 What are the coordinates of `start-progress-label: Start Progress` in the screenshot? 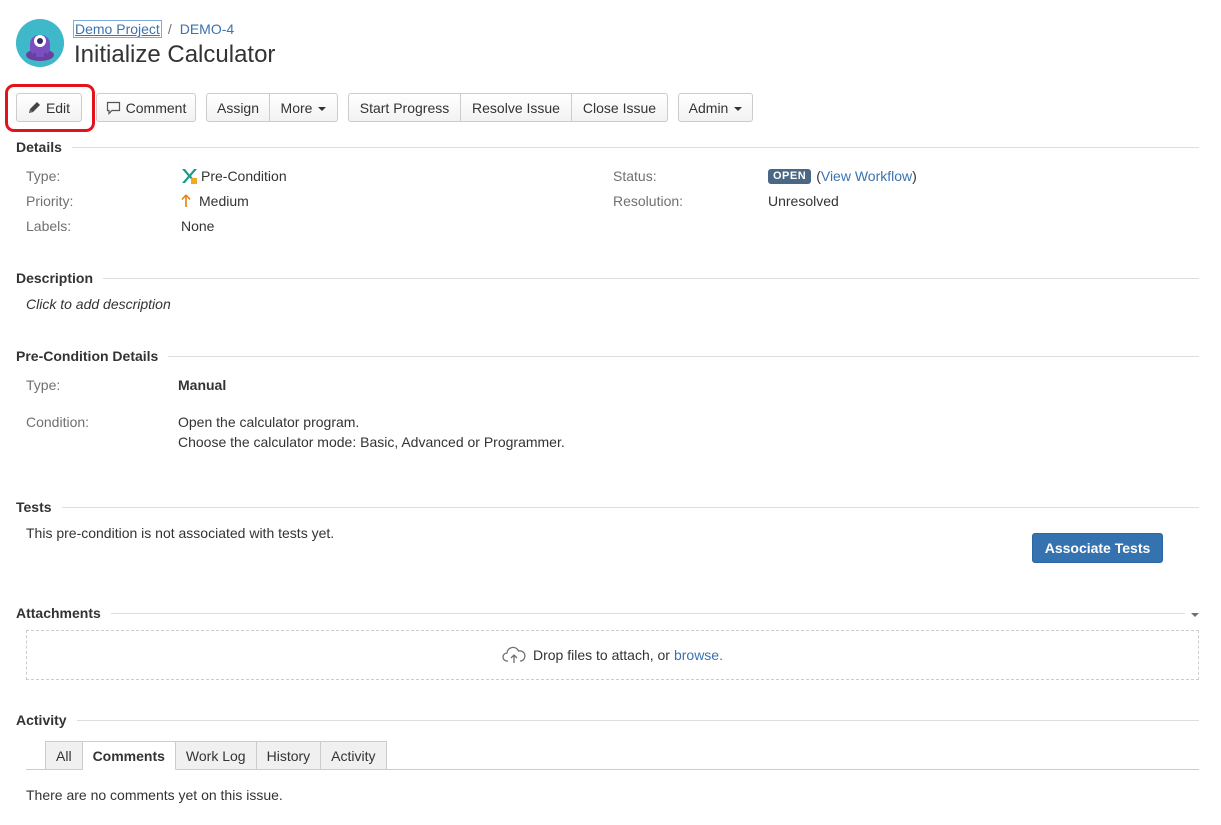 It's located at (404, 107).